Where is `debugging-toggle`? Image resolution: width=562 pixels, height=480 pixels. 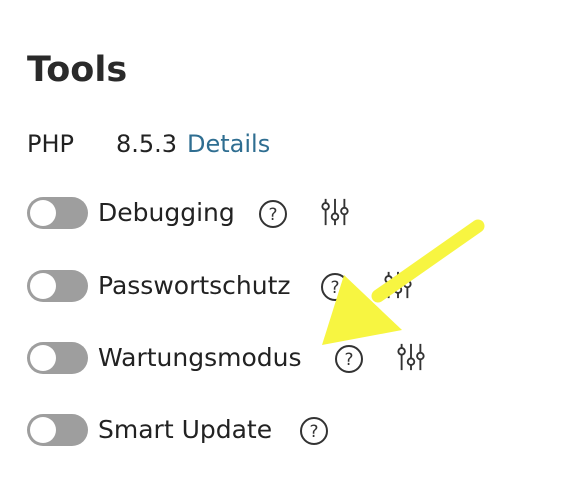 debugging-toggle is located at coordinates (57, 213).